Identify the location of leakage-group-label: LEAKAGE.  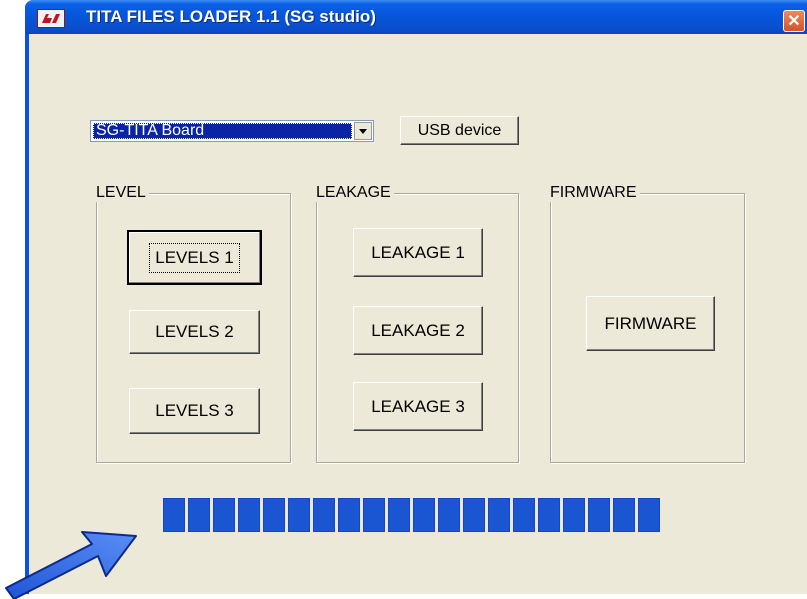
(354, 193).